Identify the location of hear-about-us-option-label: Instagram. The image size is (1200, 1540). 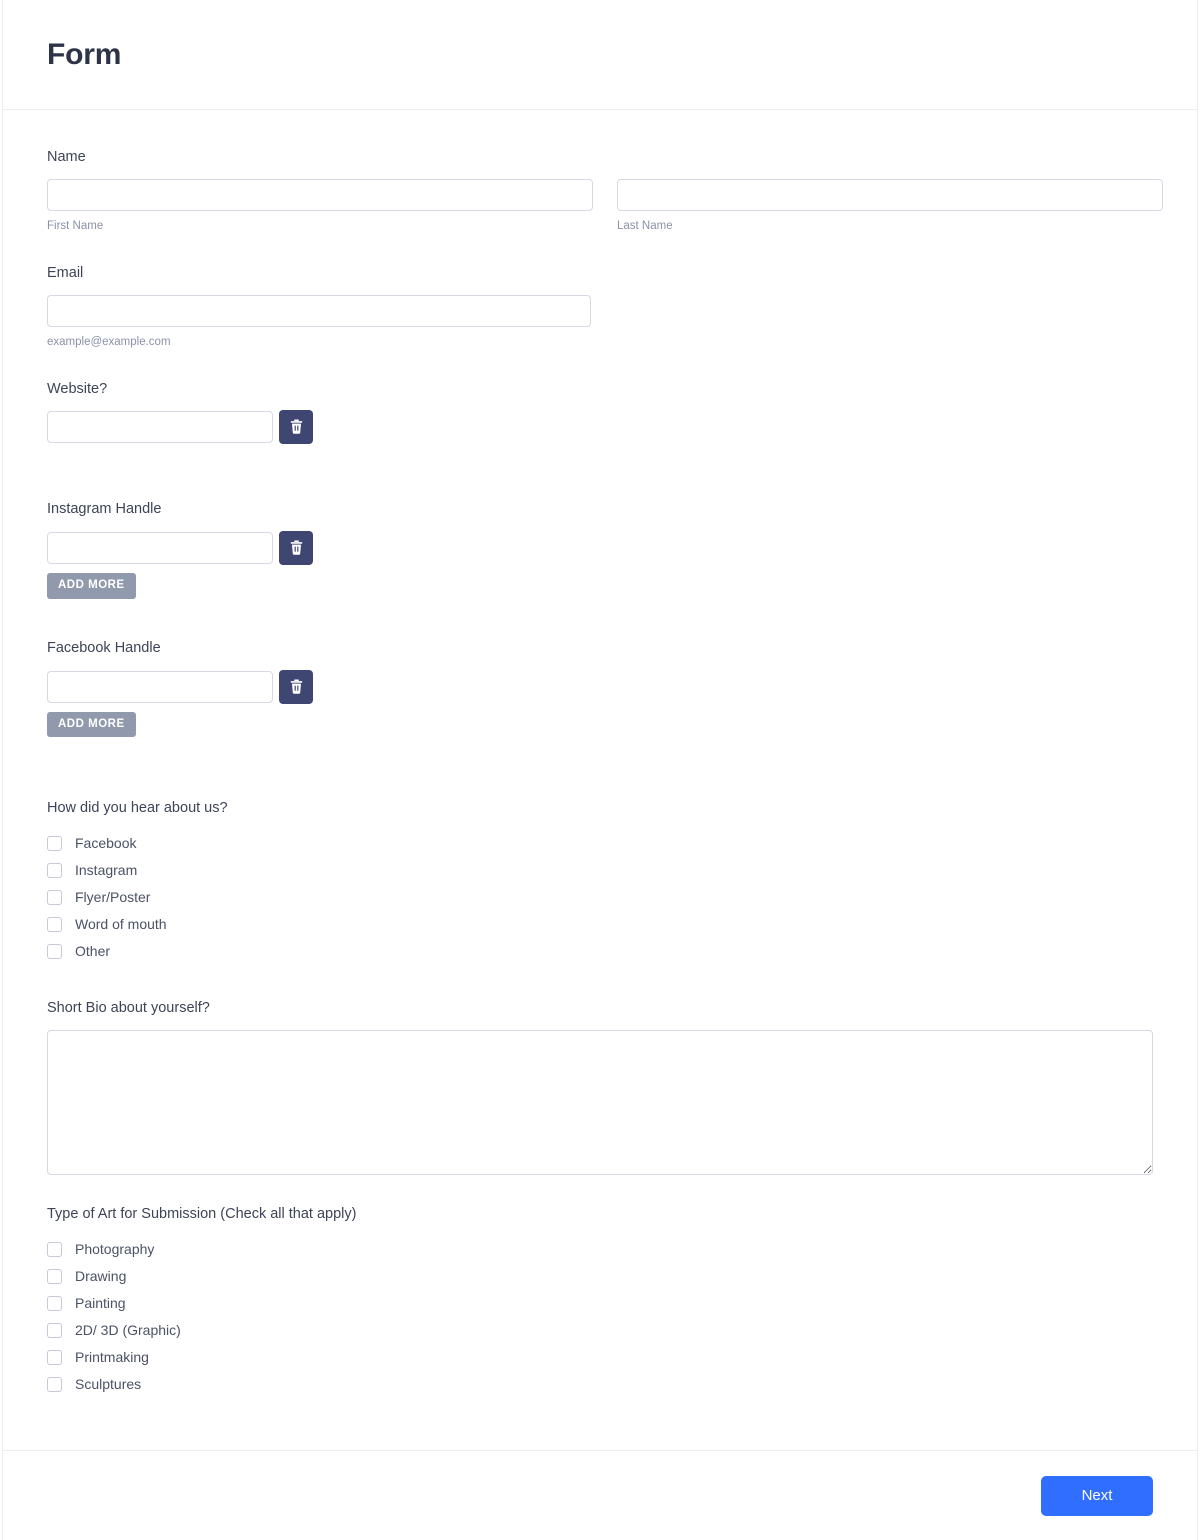
(106, 870).